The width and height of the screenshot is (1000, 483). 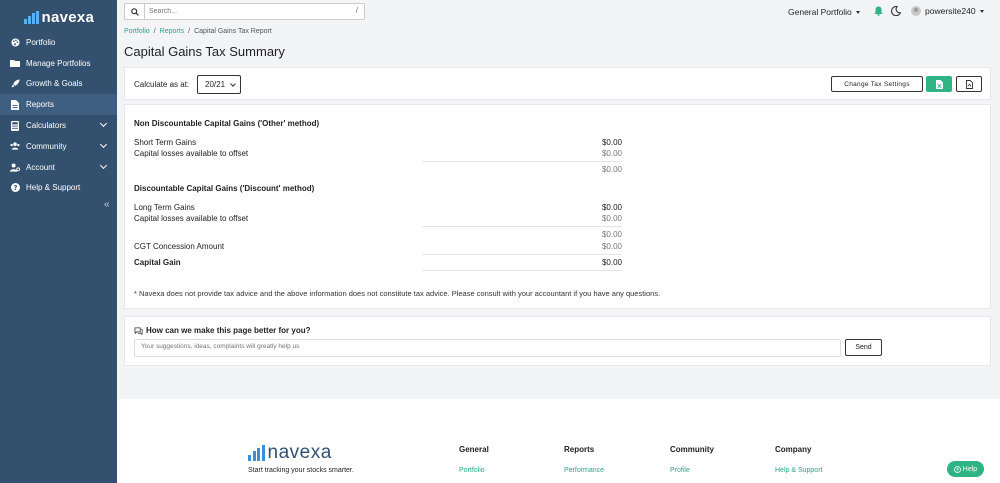 I want to click on non-discount-losses-label: Capital losses available to offset, so click(x=191, y=153).